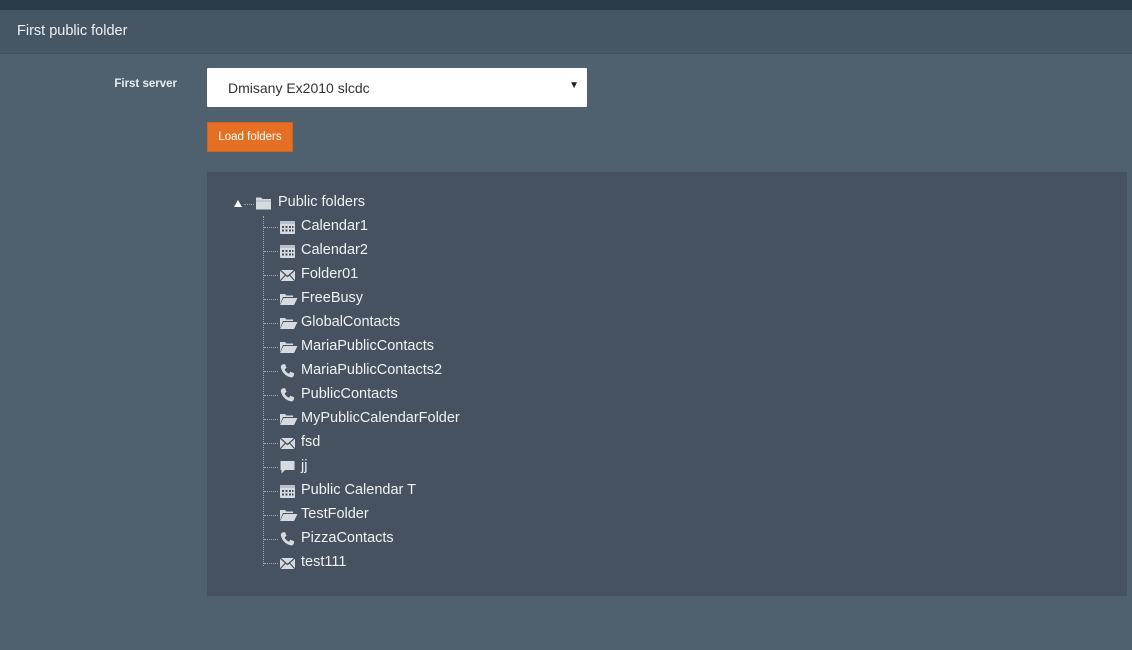 This screenshot has width=1132, height=650. What do you see at coordinates (263, 203) in the screenshot?
I see `folder-closed-icon` at bounding box center [263, 203].